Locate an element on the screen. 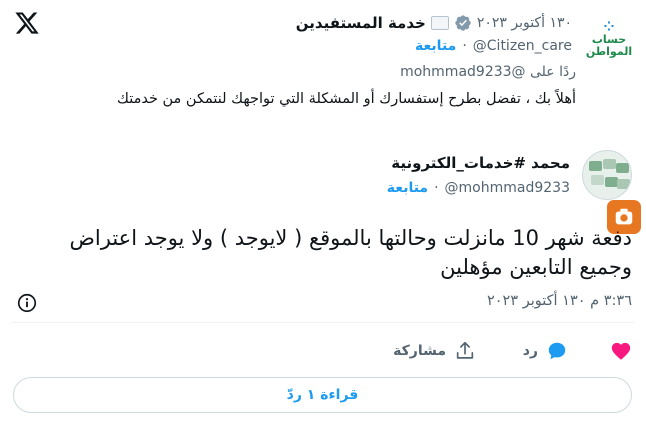 The height and width of the screenshot is (431, 646). divider is located at coordinates (323, 322).